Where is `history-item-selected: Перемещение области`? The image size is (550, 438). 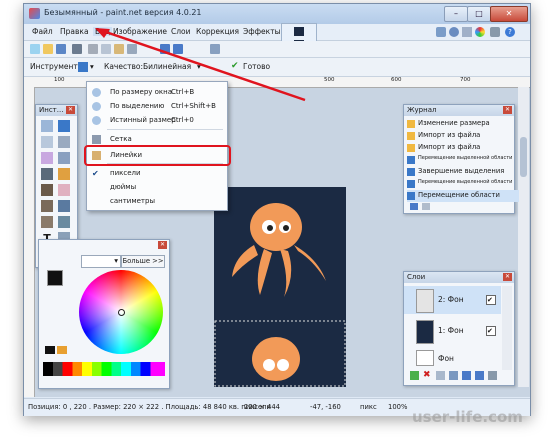 history-item-selected: Перемещение области is located at coordinates (463, 196).